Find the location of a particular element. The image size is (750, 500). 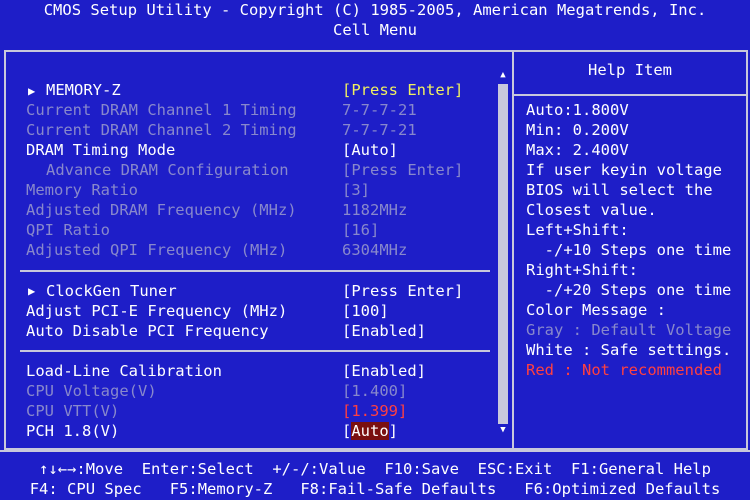

help-line-red: Red : Not recommended is located at coordinates (624, 370).